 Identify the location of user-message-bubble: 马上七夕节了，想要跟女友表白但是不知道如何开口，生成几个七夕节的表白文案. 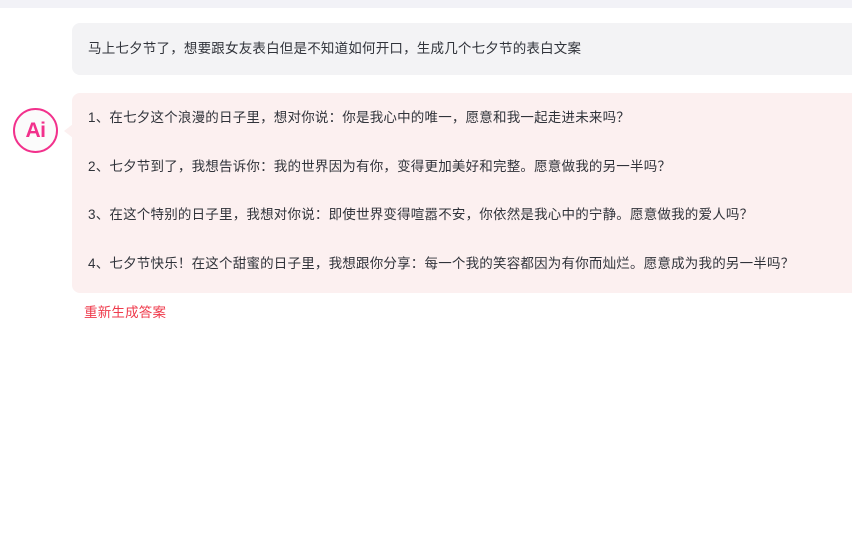
(462, 49).